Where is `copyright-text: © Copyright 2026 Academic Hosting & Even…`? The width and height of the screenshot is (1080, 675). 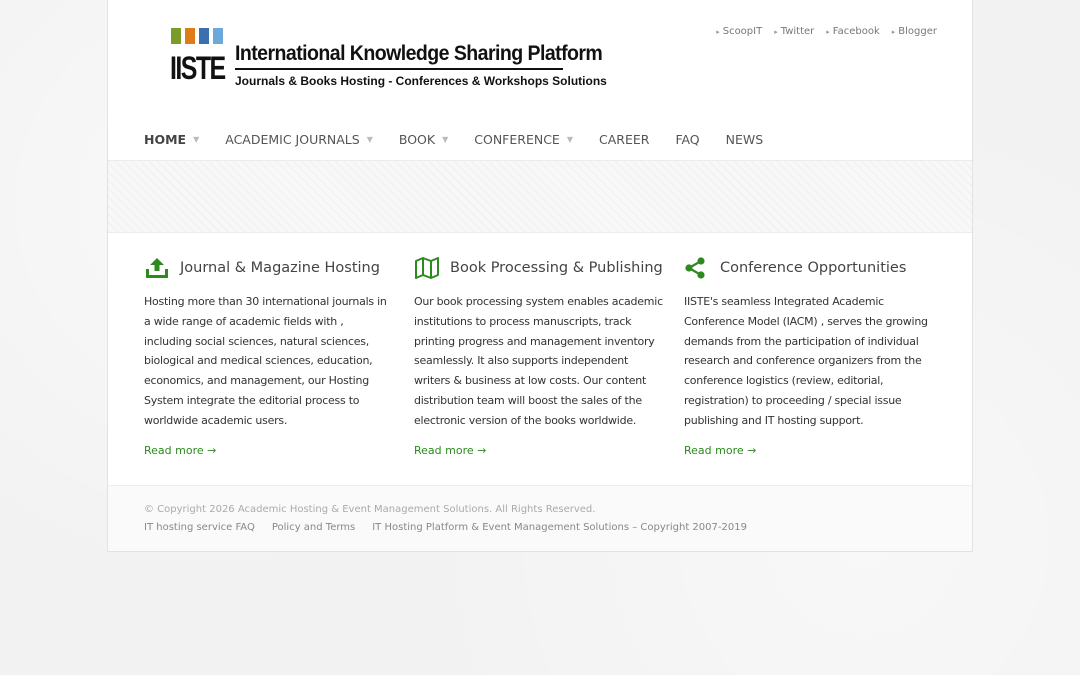
copyright-text: © Copyright 2026 Academic Hosting & Even… is located at coordinates (370, 509).